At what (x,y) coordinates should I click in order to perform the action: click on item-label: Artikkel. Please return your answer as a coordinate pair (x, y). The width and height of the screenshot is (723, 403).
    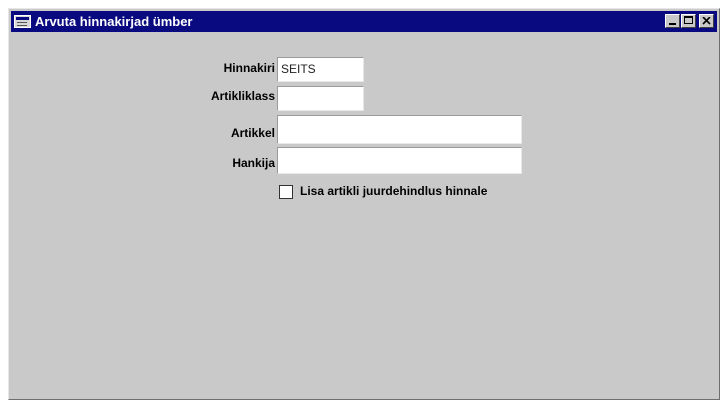
    Looking at the image, I should click on (252, 133).